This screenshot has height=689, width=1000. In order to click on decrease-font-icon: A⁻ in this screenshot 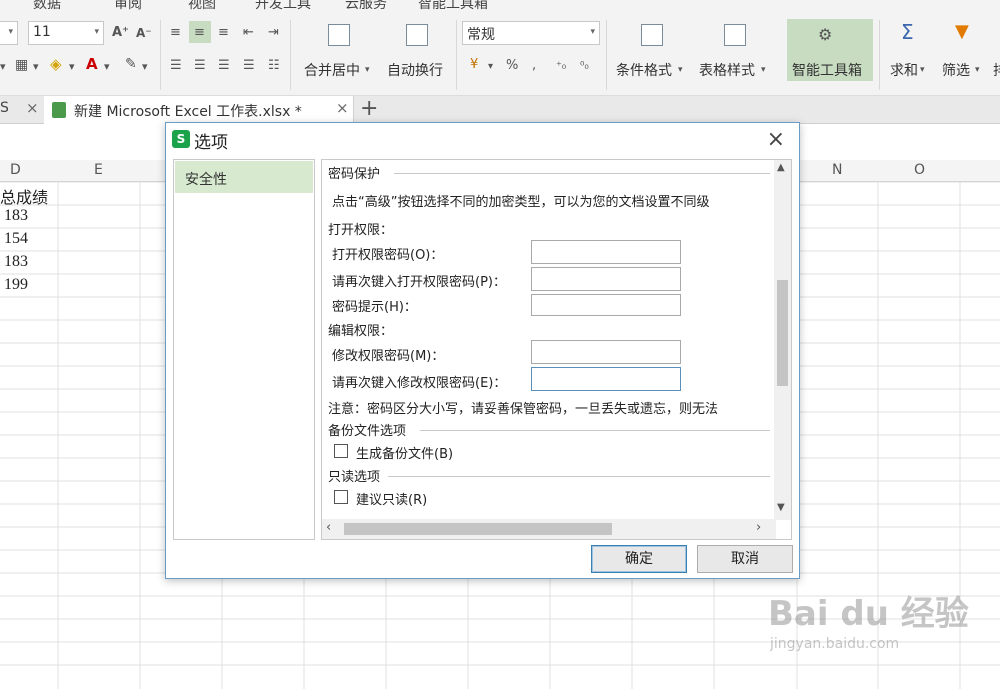, I will do `click(144, 33)`.